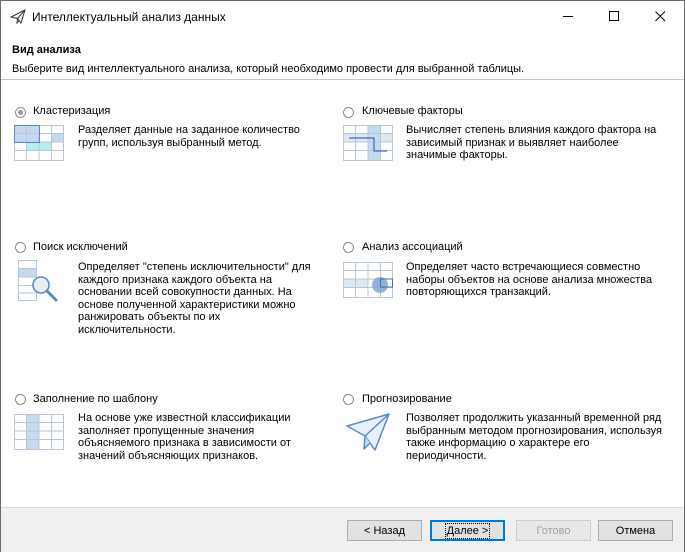 The height and width of the screenshot is (552, 685). I want to click on radio-key-factors, so click(348, 112).